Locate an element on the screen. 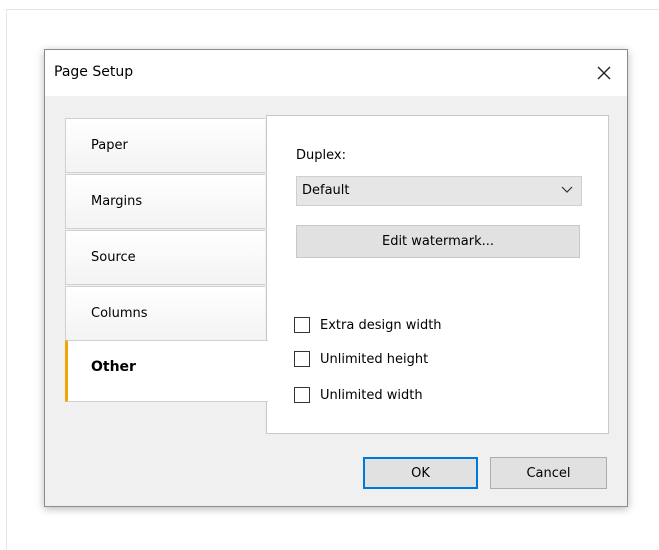 This screenshot has height=550, width=659. tab-label: Paper is located at coordinates (109, 145).